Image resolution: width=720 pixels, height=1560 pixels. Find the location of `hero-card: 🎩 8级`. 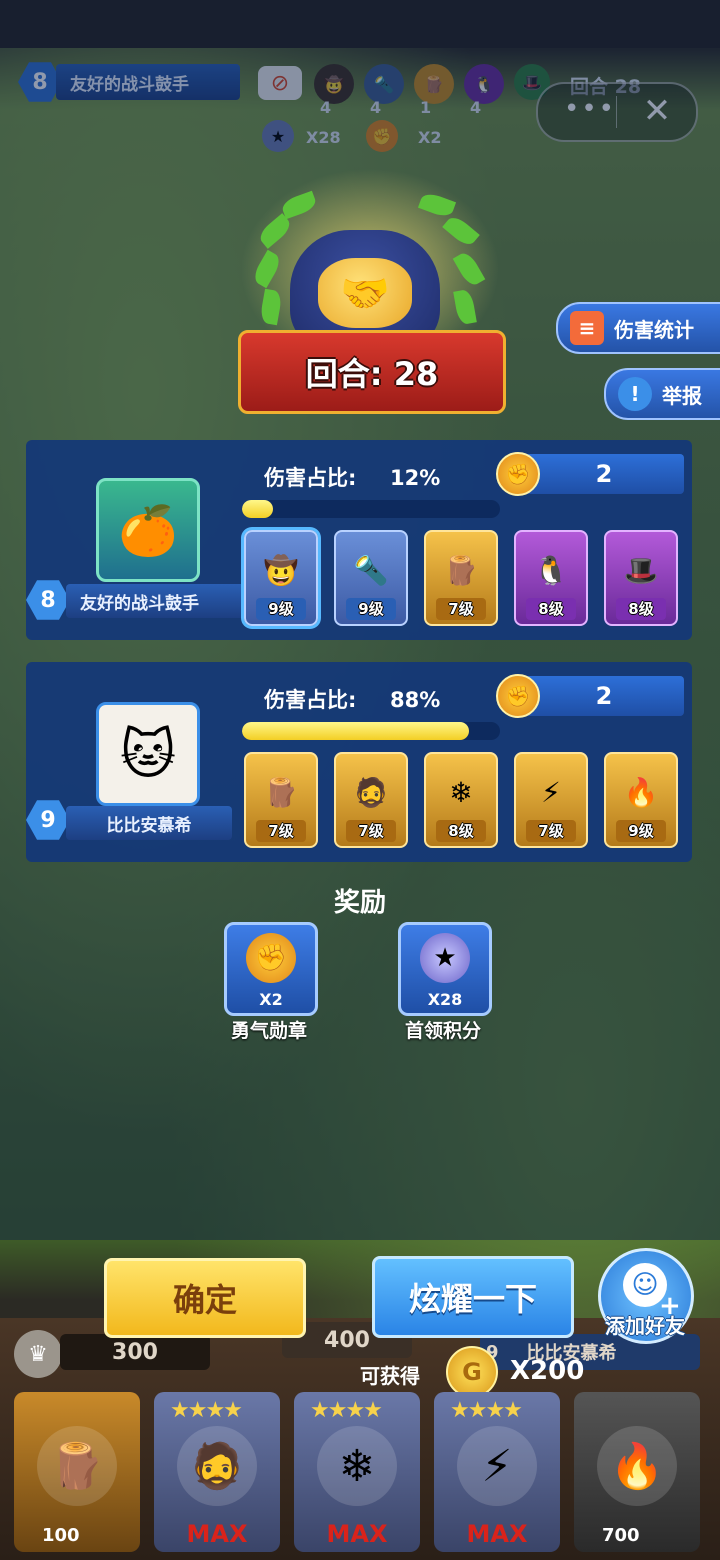

hero-card: 🎩 8级 is located at coordinates (641, 578).